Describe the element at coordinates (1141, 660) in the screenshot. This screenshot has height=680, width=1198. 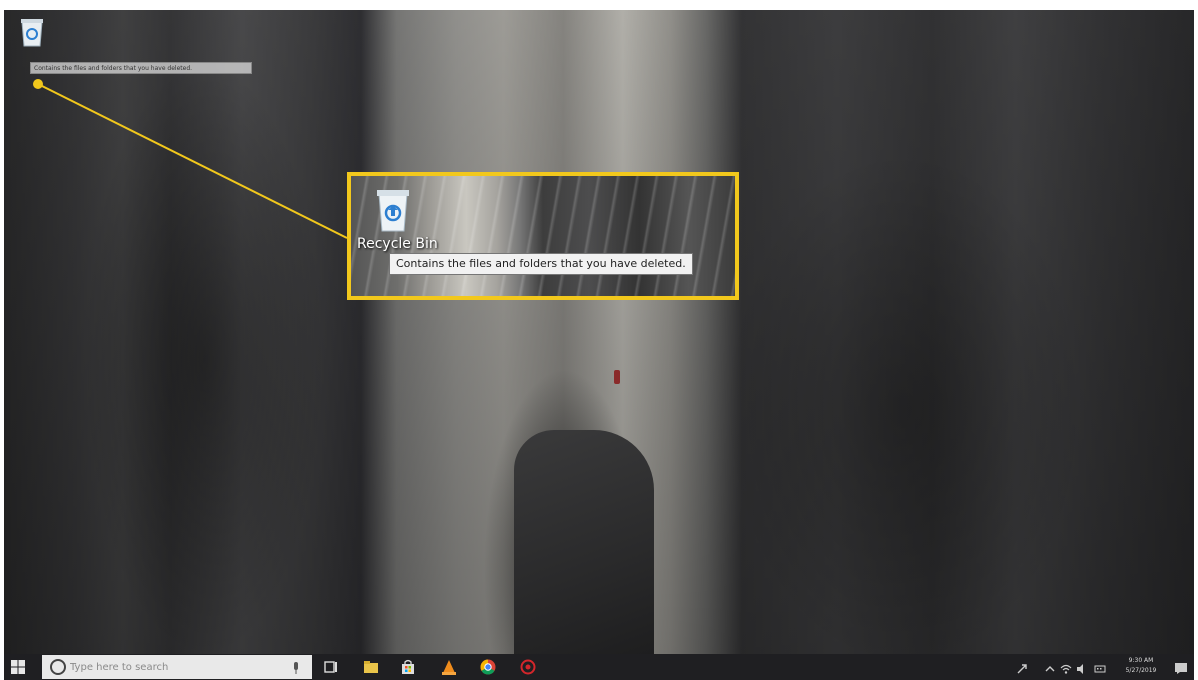
I see `clock-time: 9:30 AM` at that location.